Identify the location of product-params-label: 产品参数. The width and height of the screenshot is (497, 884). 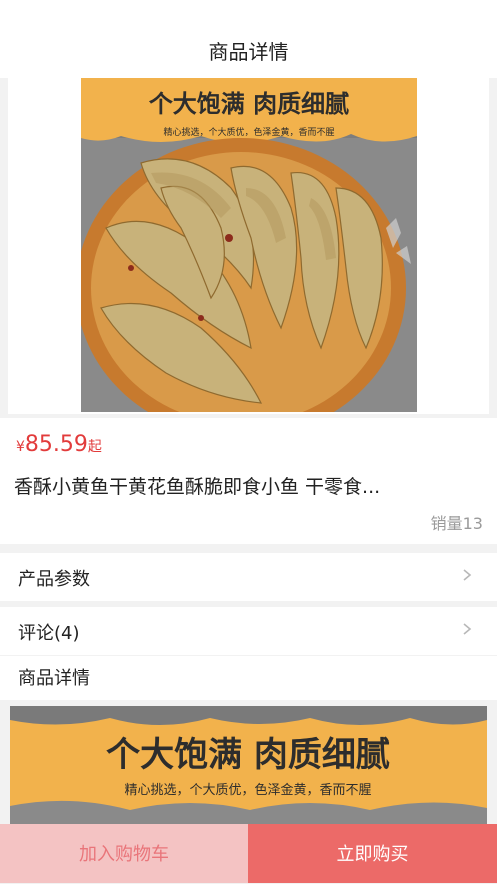
(54, 579).